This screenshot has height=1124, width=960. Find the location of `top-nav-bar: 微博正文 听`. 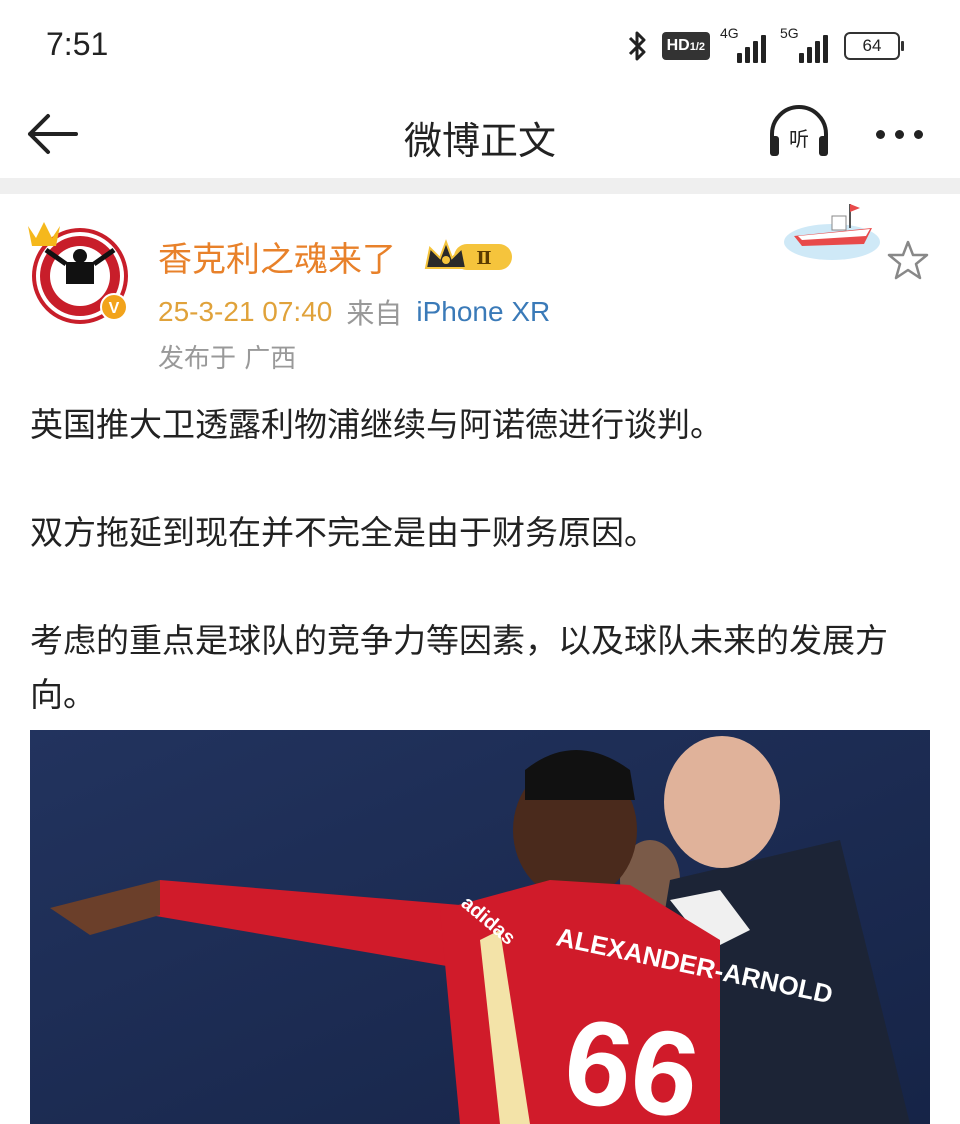

top-nav-bar: 微博正文 听 is located at coordinates (480, 135).